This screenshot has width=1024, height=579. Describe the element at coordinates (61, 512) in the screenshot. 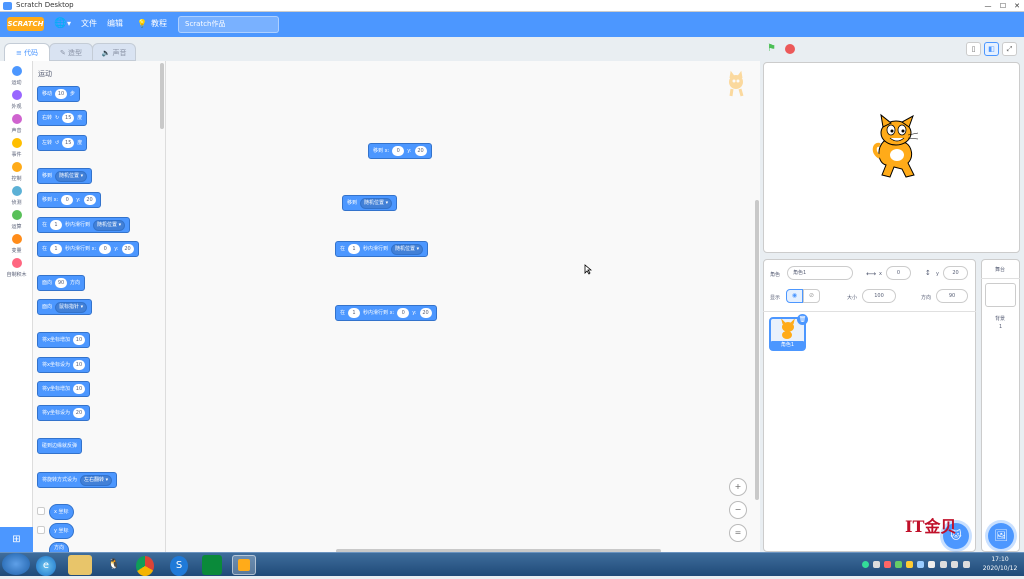

I see `reporter-x-position: x 坐标` at that location.